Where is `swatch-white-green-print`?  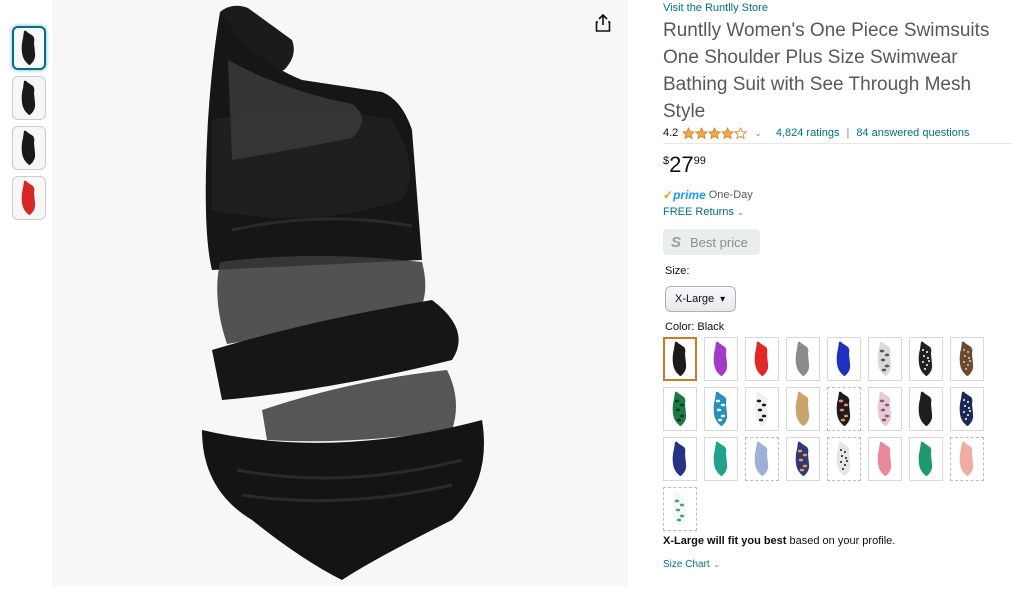 swatch-white-green-print is located at coordinates (680, 509).